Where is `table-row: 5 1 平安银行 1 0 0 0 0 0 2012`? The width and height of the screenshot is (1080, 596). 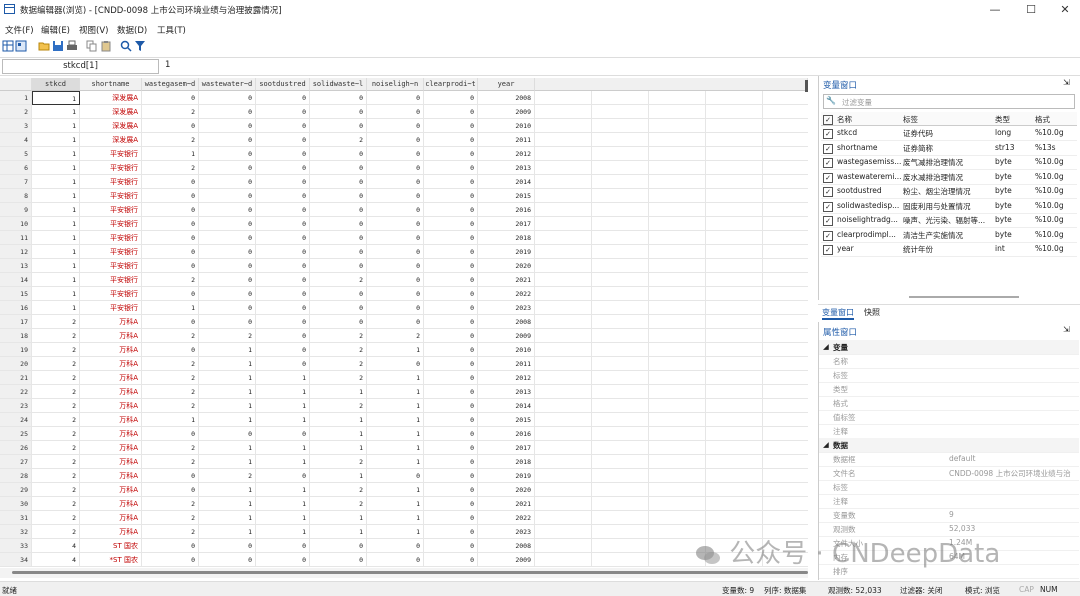 table-row: 5 1 平安银行 1 0 0 0 0 0 2012 is located at coordinates (404, 154).